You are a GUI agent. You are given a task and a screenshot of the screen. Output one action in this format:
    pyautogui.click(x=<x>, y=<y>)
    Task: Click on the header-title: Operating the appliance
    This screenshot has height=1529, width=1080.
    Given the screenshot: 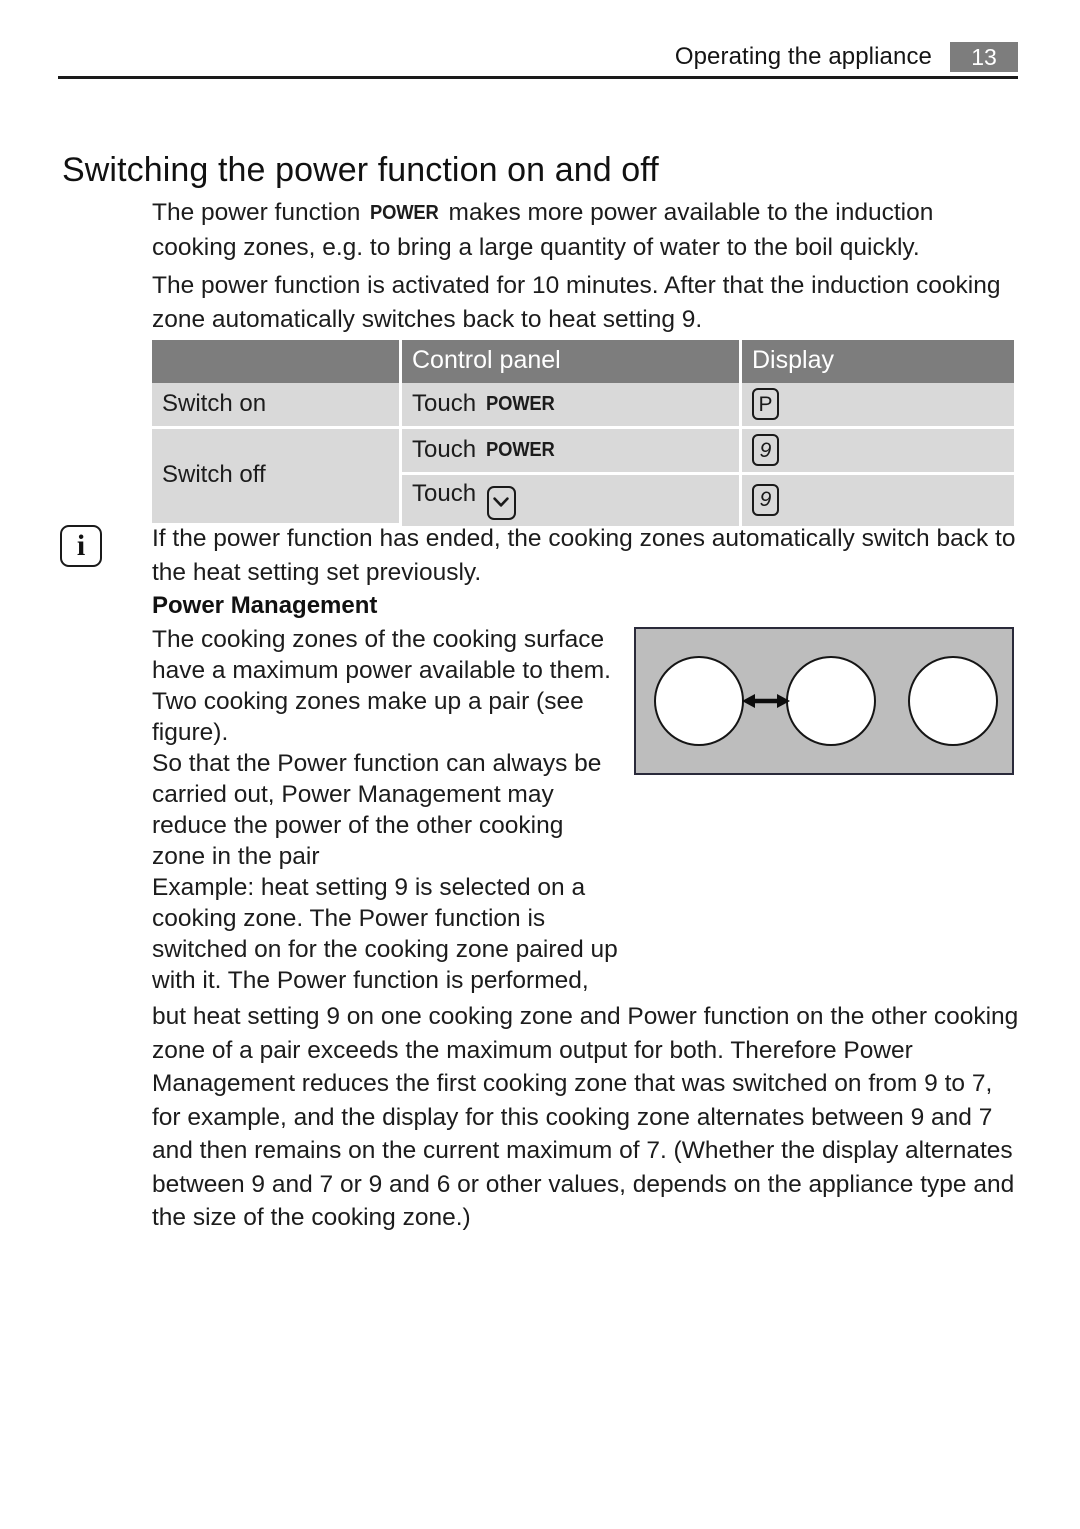 What is the action you would take?
    pyautogui.click(x=803, y=56)
    